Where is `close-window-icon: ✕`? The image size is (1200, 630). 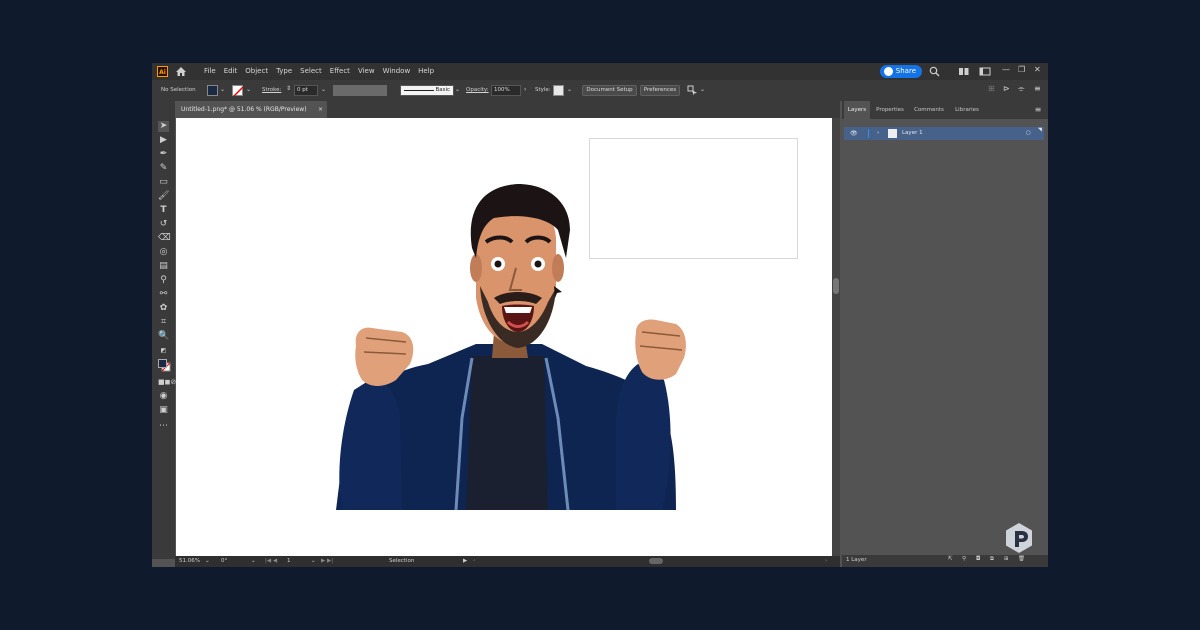 close-window-icon: ✕ is located at coordinates (1037, 69).